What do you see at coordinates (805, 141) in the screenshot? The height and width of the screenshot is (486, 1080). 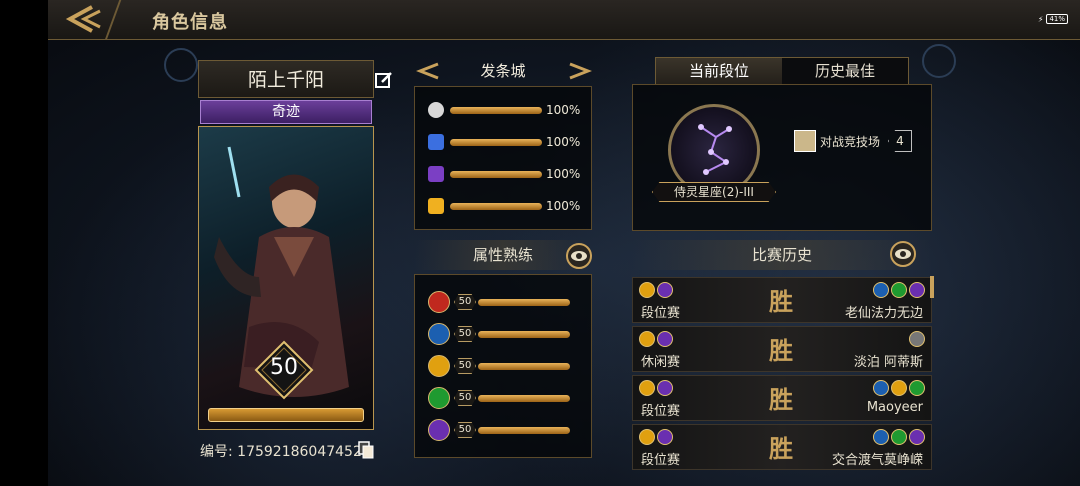 I see `arena-icon` at bounding box center [805, 141].